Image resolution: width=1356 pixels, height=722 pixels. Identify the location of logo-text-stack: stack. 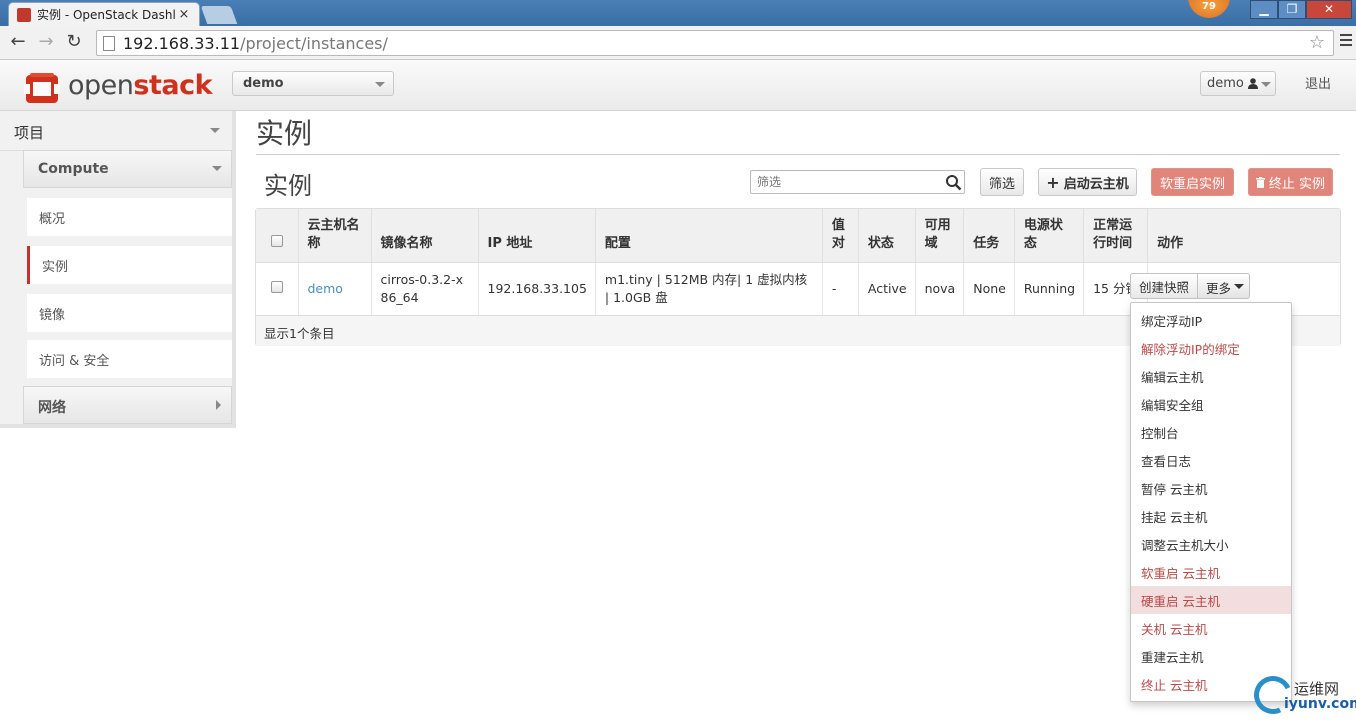
(173, 85).